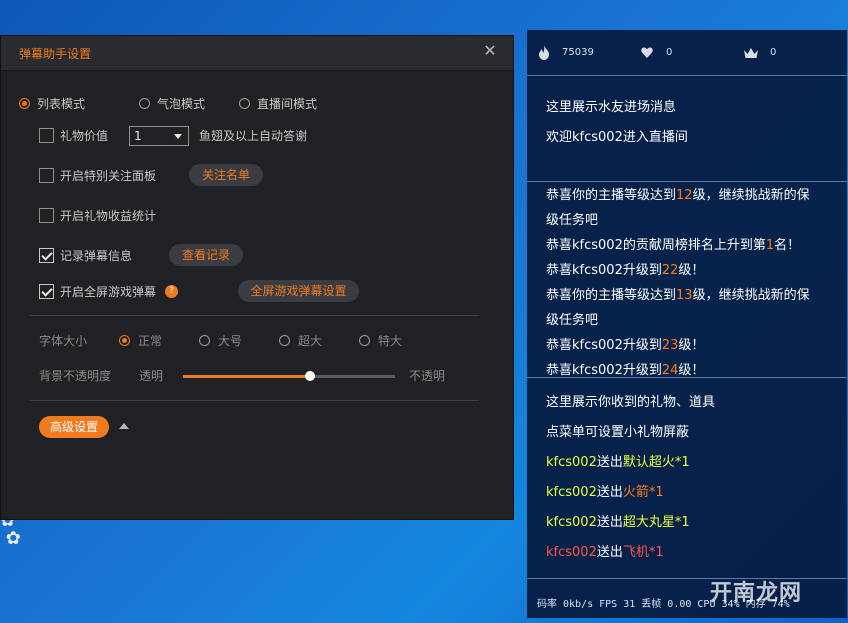 This screenshot has width=848, height=623. I want to click on opacity-slider, so click(289, 376).